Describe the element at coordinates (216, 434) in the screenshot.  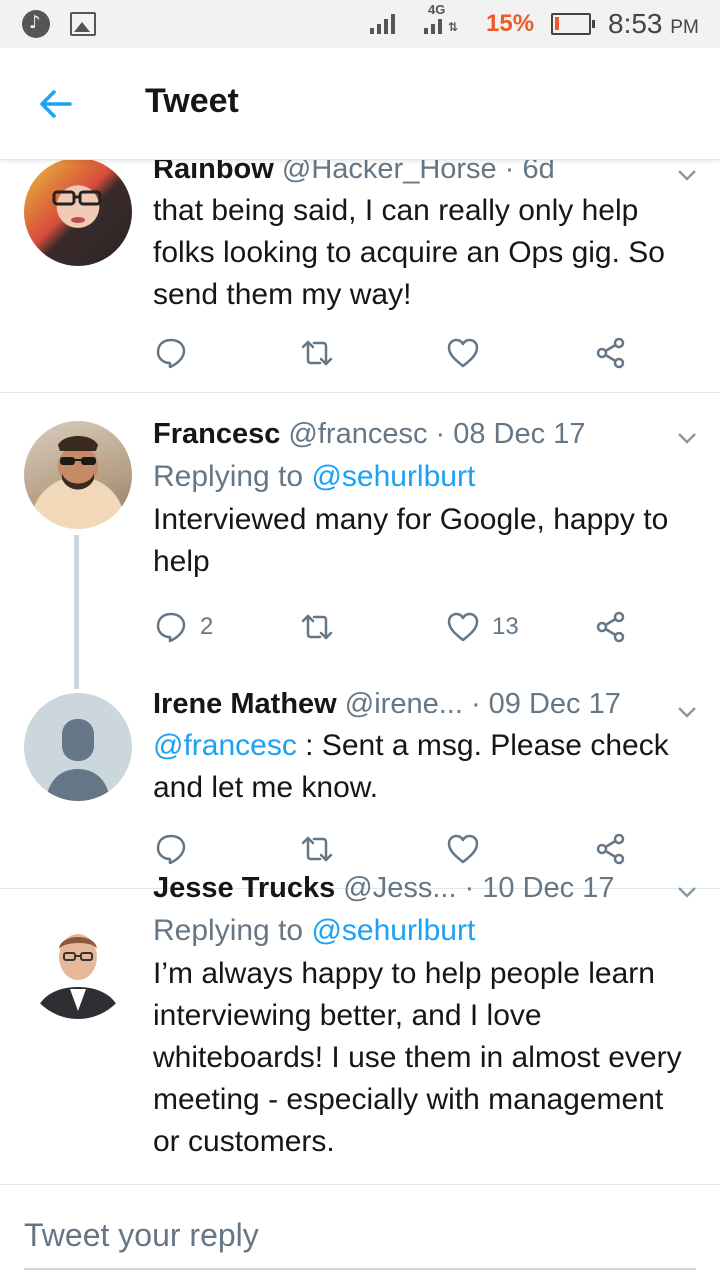
I see `author-name: Francesc` at that location.